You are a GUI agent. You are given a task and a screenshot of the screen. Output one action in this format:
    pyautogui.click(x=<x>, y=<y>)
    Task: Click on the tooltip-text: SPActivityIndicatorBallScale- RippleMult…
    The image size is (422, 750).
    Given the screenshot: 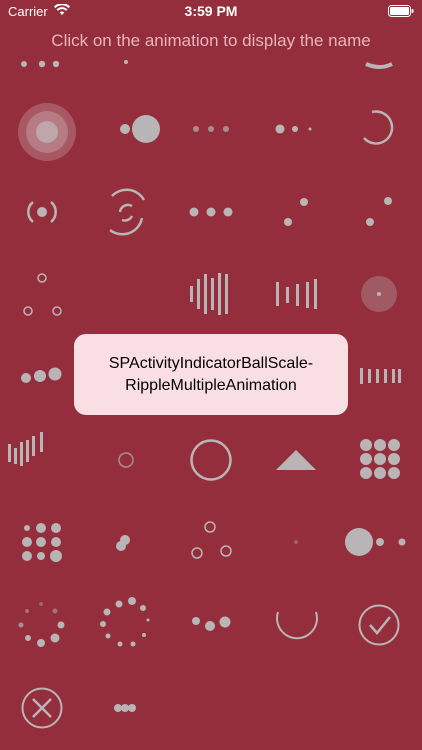 What is the action you would take?
    pyautogui.click(x=211, y=375)
    